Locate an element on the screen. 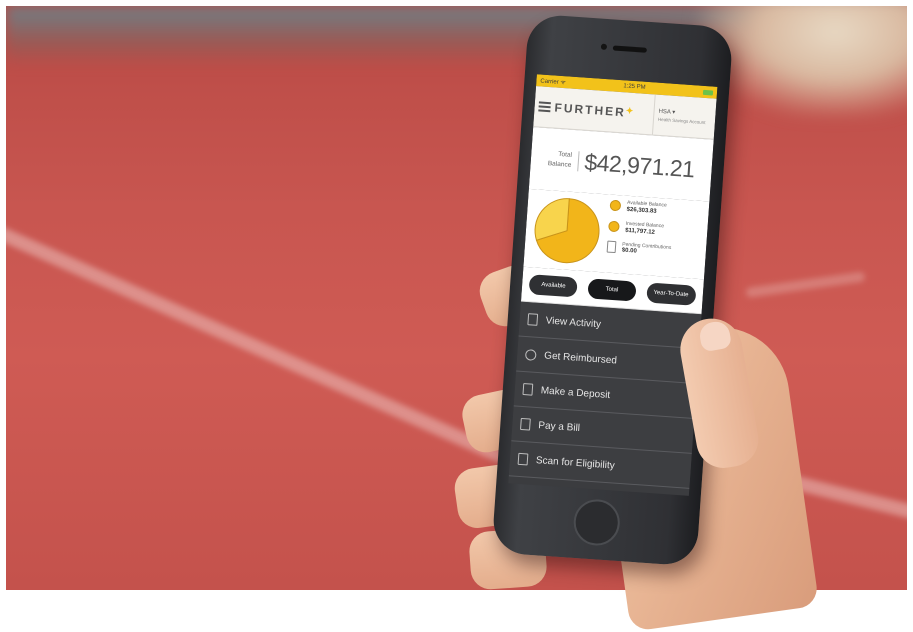 The width and height of the screenshot is (913, 632). document-icon is located at coordinates (533, 319).